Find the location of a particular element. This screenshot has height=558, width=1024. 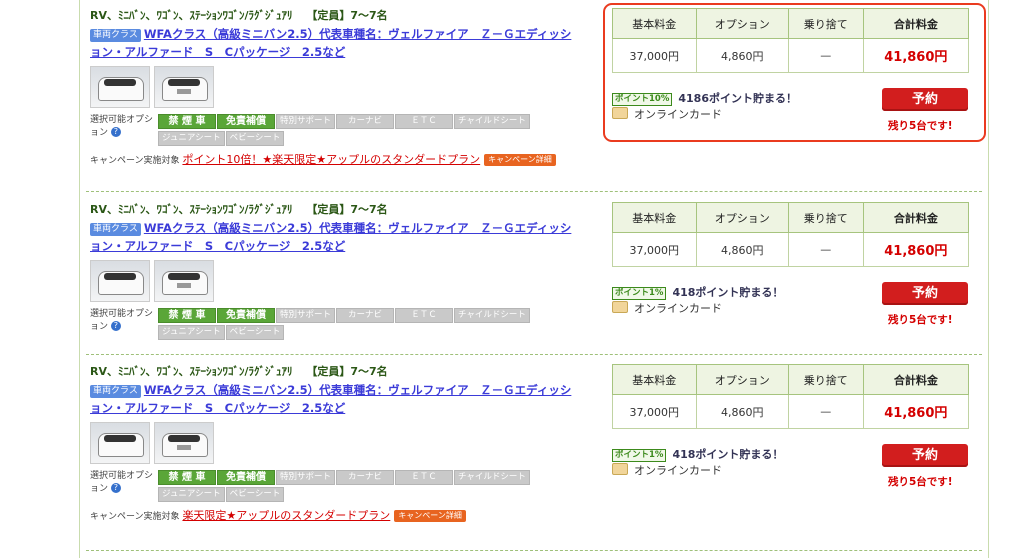

header-base-fee: 基本料金 is located at coordinates (654, 379).